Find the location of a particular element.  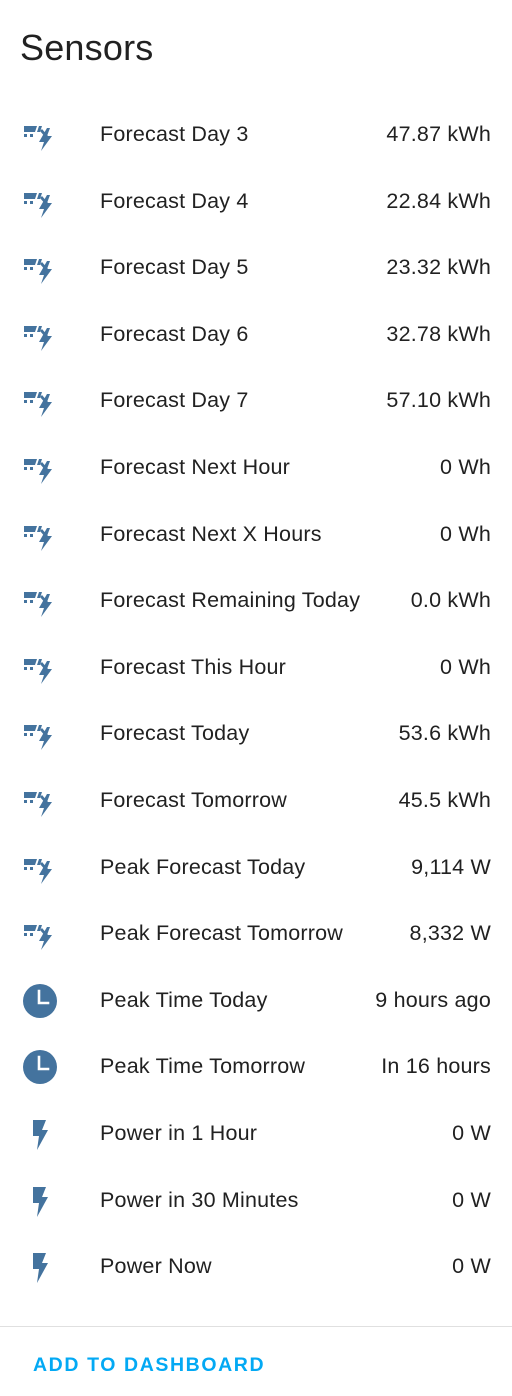

sensor-value: 32.78 kWh is located at coordinates (438, 333).